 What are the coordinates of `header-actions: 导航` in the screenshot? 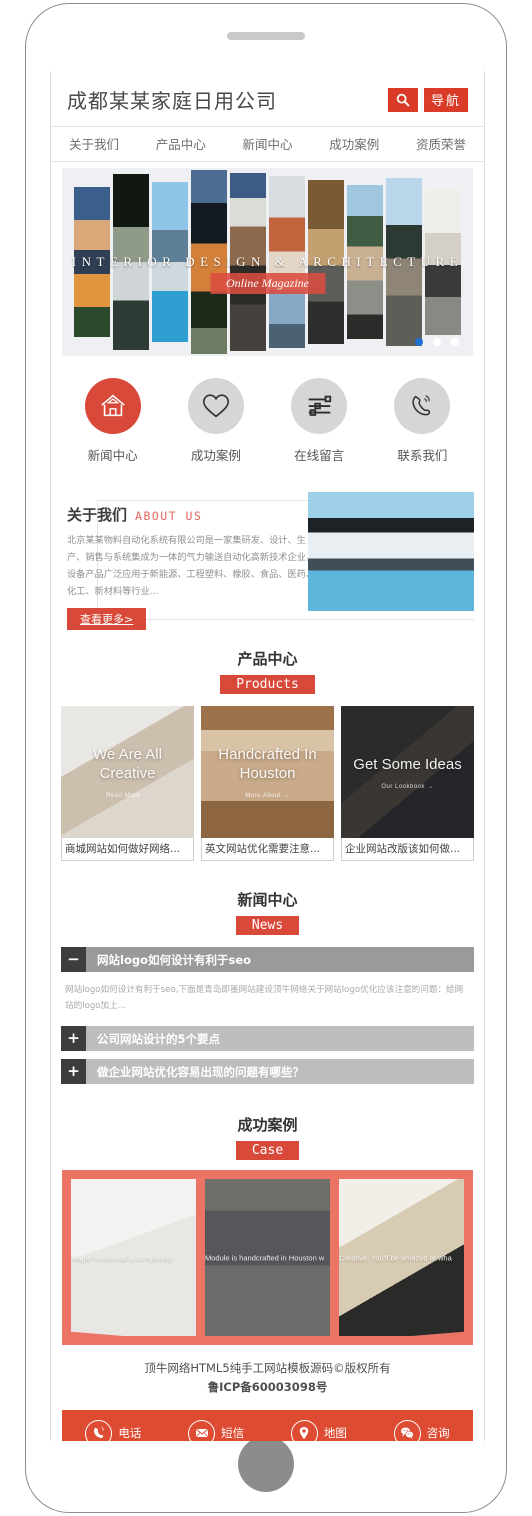 It's located at (427, 99).